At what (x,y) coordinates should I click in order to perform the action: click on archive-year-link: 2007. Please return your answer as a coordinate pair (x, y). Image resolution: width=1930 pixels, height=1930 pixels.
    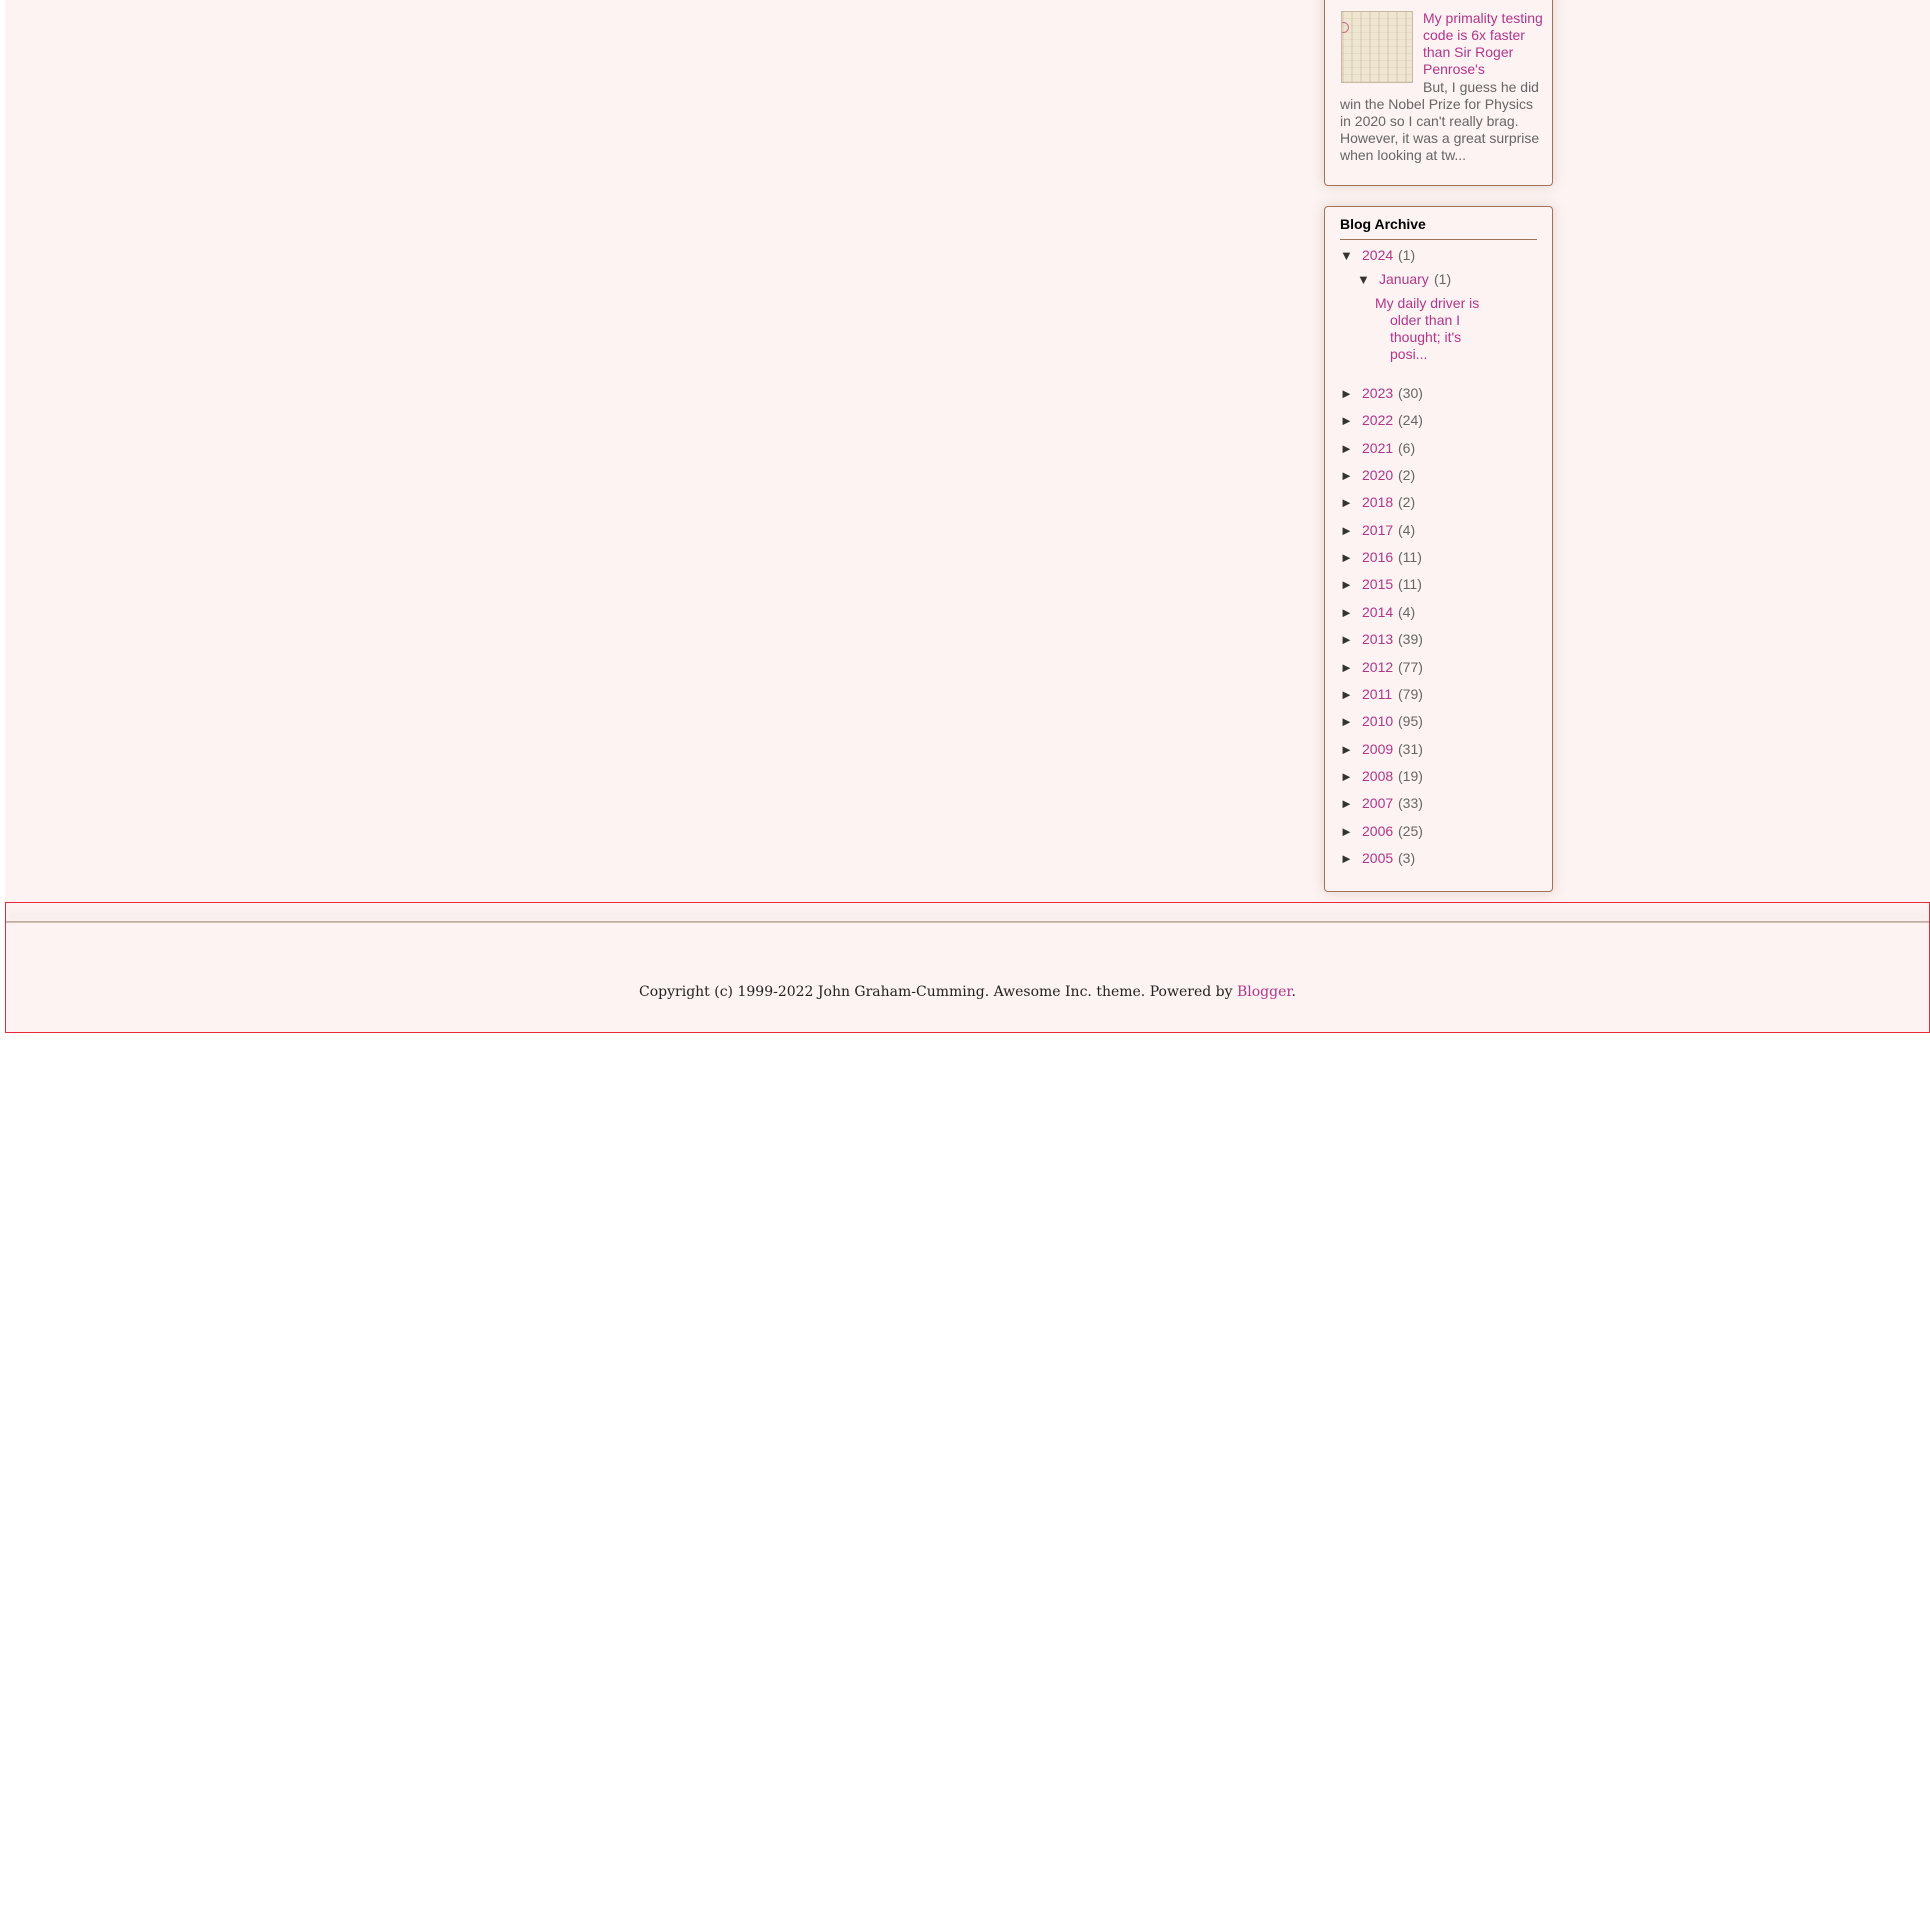
    Looking at the image, I should click on (1377, 803).